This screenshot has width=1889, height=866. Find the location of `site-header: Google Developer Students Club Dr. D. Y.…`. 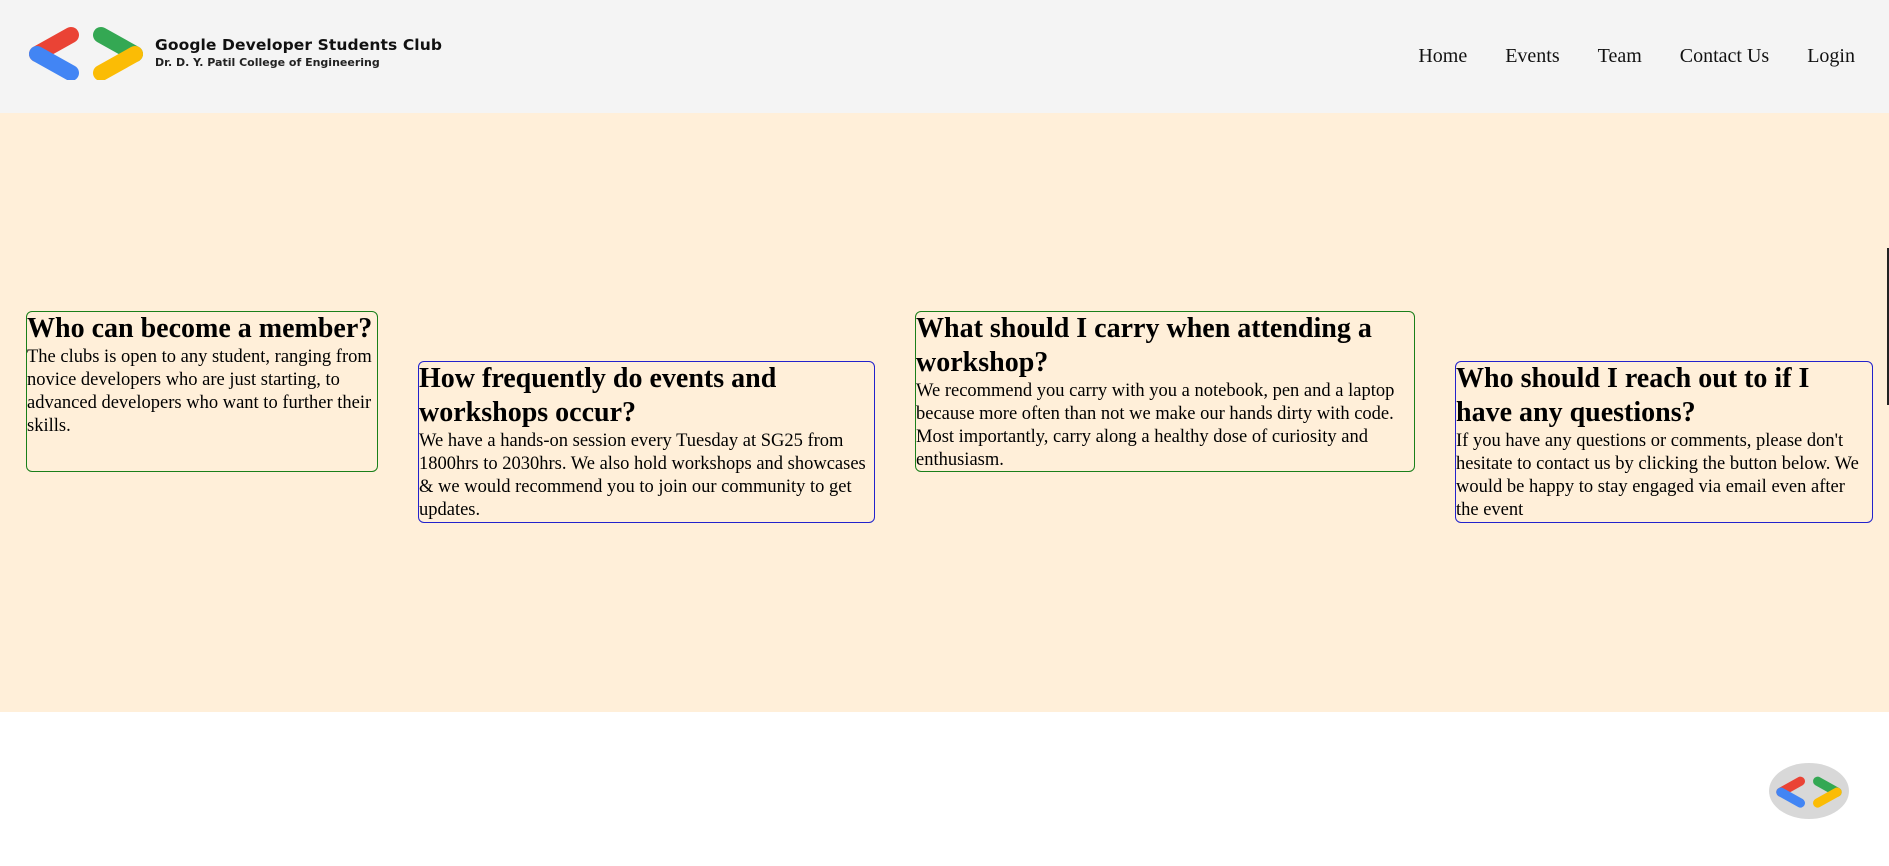

site-header: Google Developer Students Club Dr. D. Y.… is located at coordinates (944, 56).